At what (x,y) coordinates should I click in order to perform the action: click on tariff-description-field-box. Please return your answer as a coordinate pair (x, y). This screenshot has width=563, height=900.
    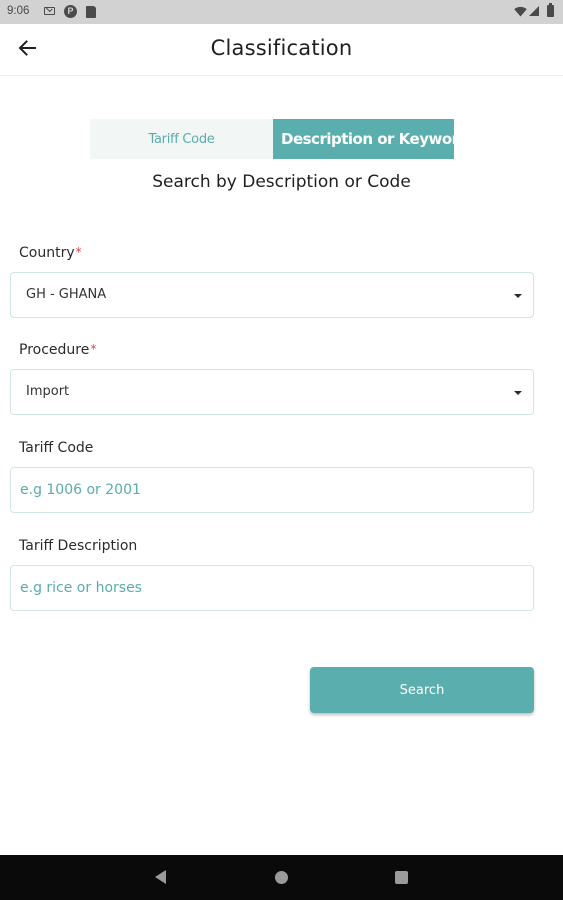
    Looking at the image, I should click on (272, 588).